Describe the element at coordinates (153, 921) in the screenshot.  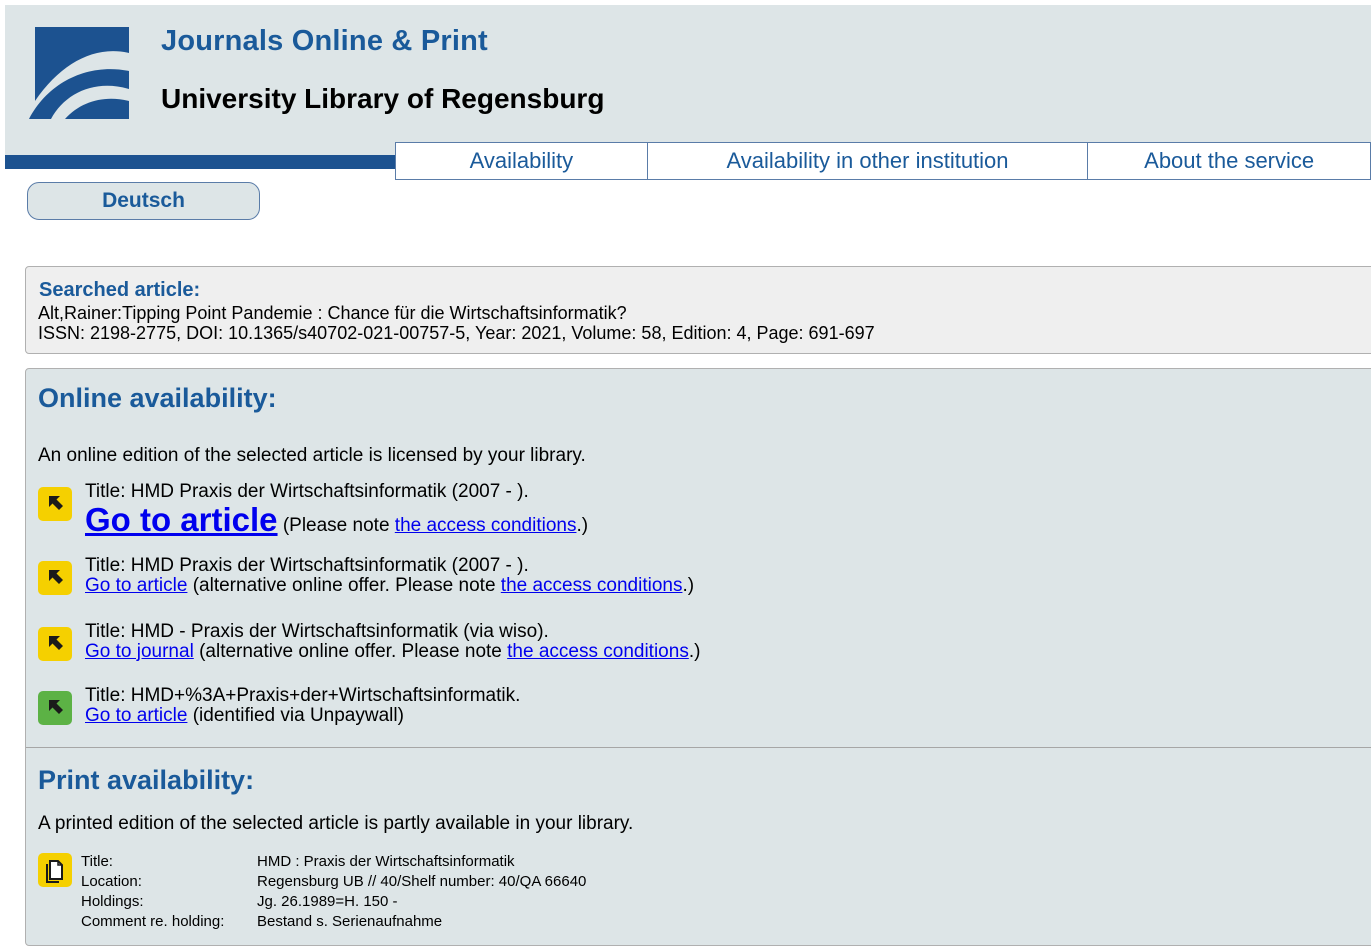
I see `holding-label: Comment re. holding:` at that location.